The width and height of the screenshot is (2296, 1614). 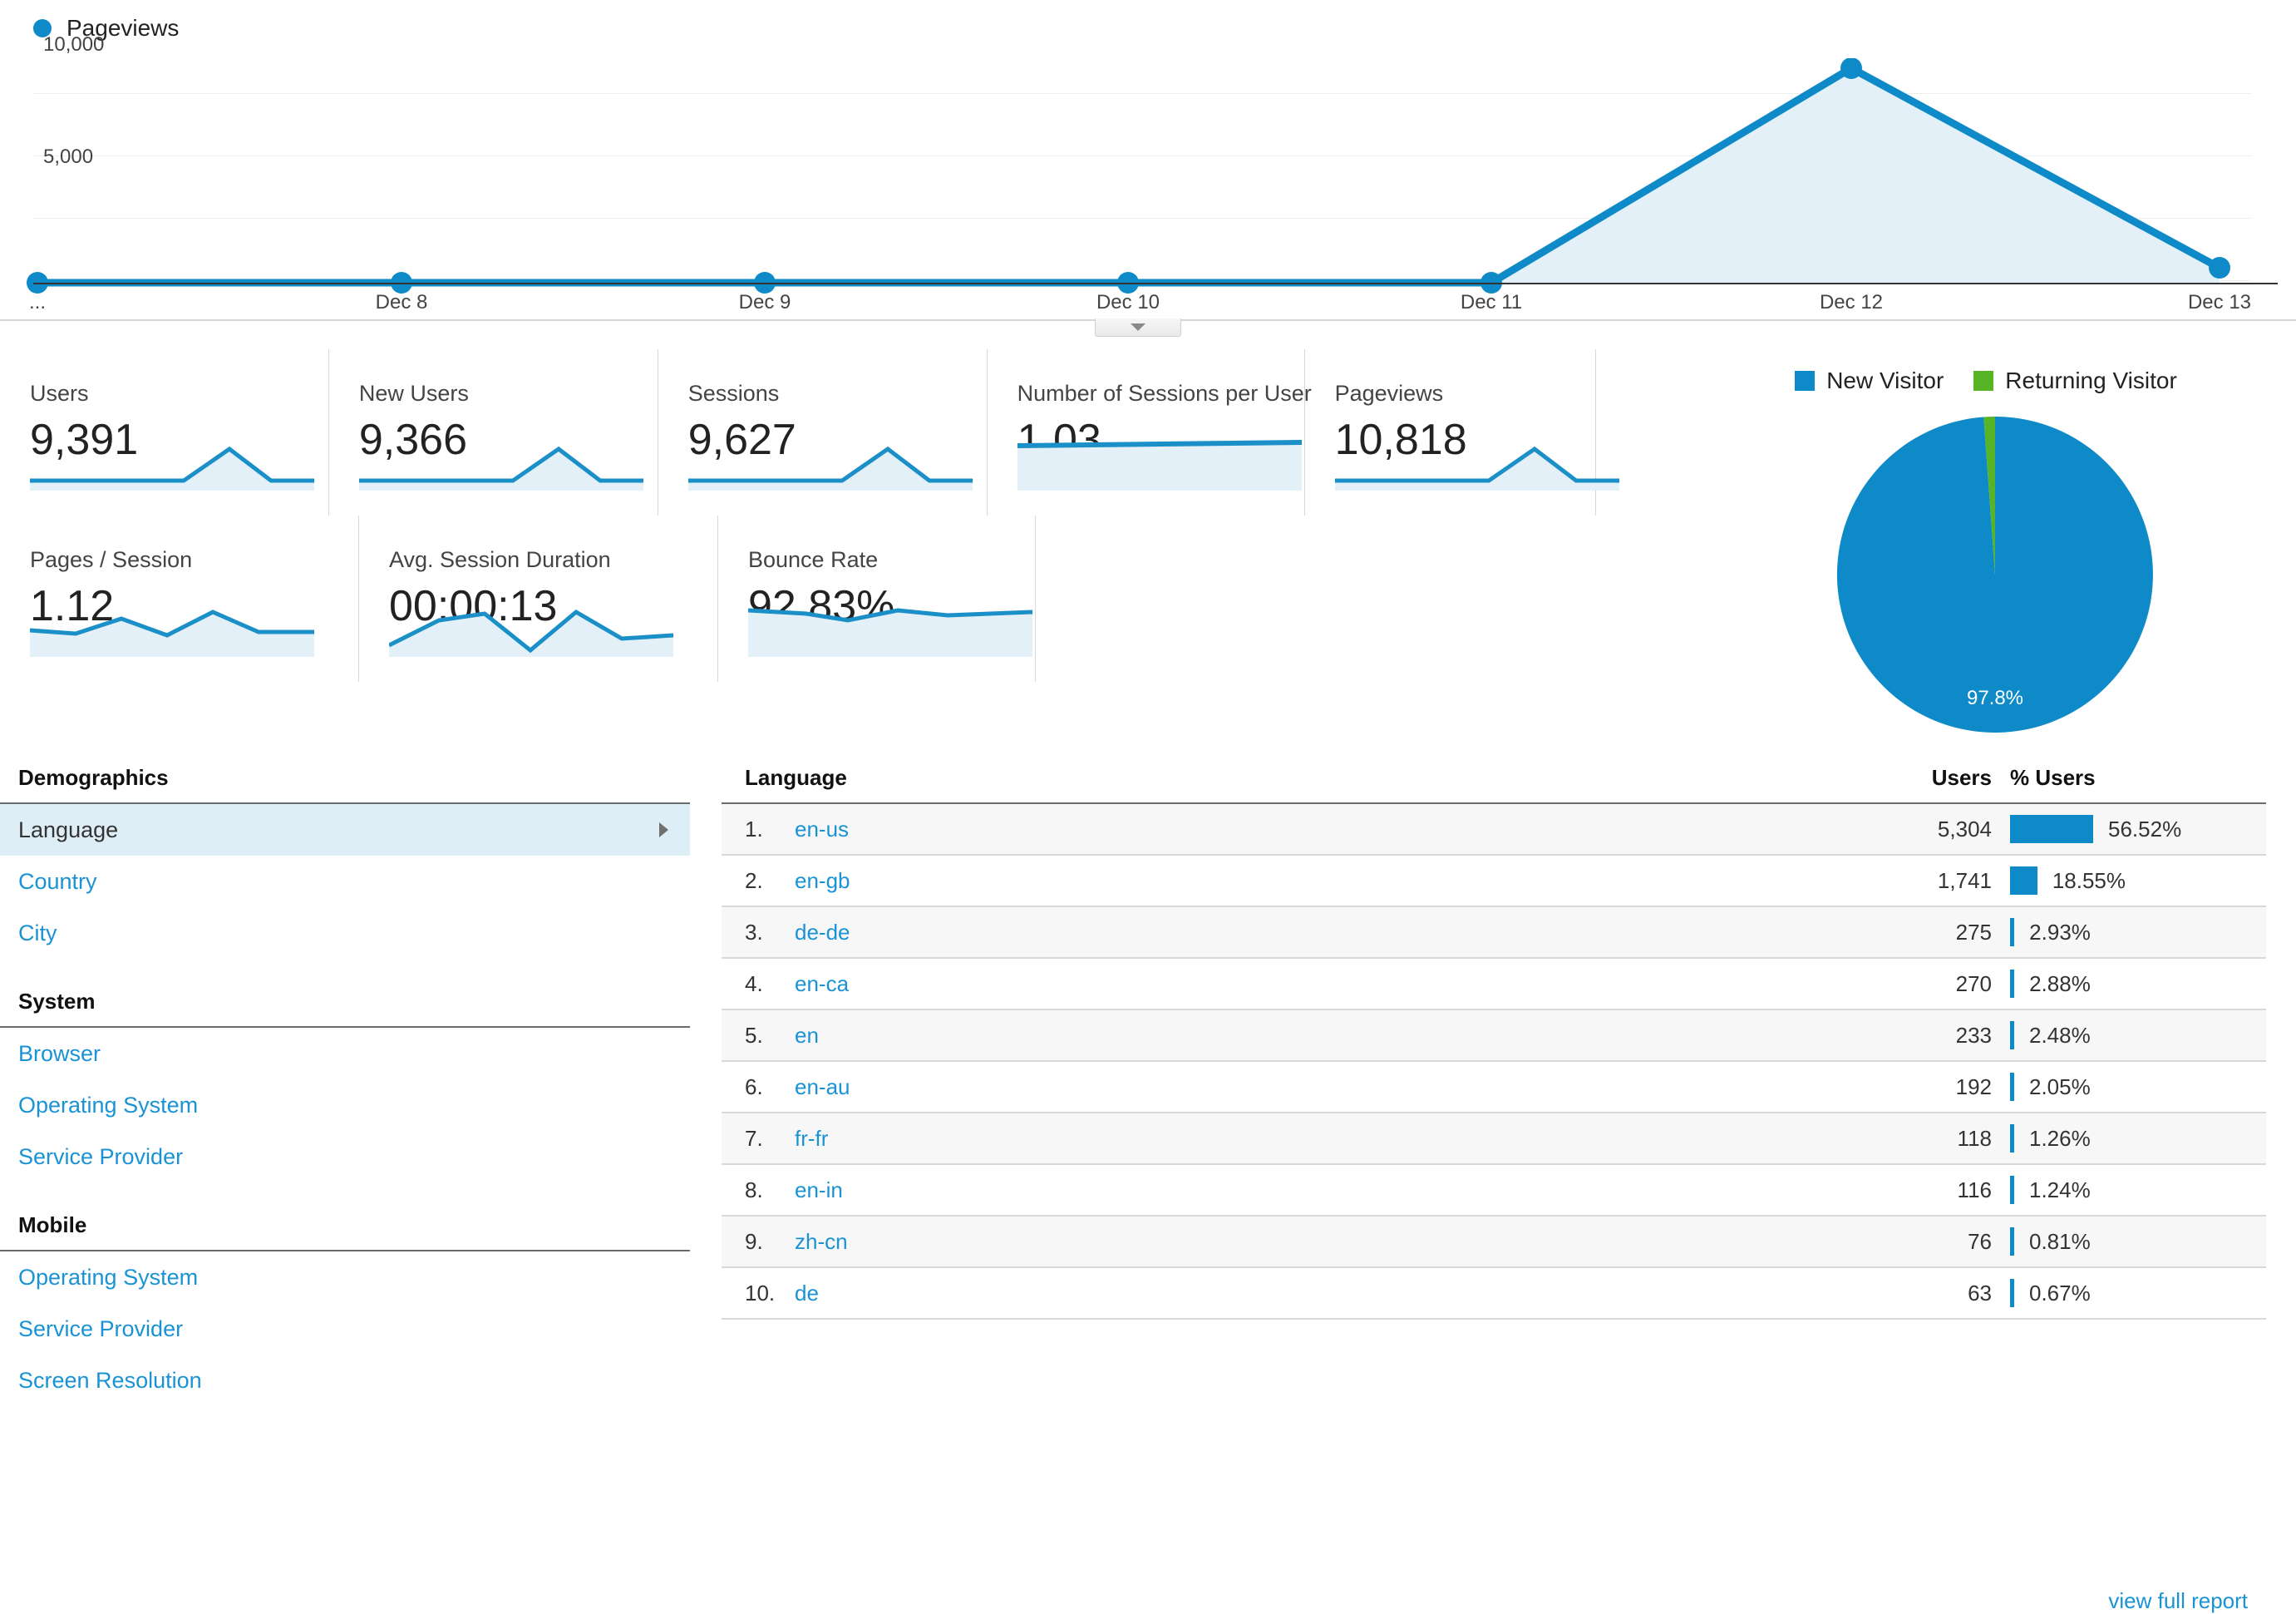 What do you see at coordinates (1973, 1035) in the screenshot?
I see `table-cell-users: 233` at bounding box center [1973, 1035].